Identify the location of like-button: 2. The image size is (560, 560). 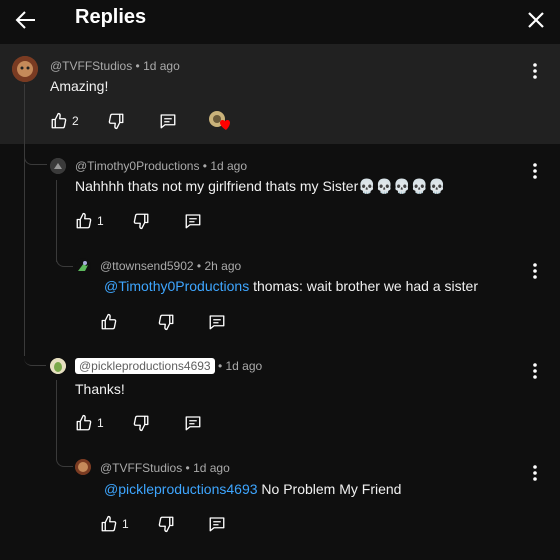
(64, 121).